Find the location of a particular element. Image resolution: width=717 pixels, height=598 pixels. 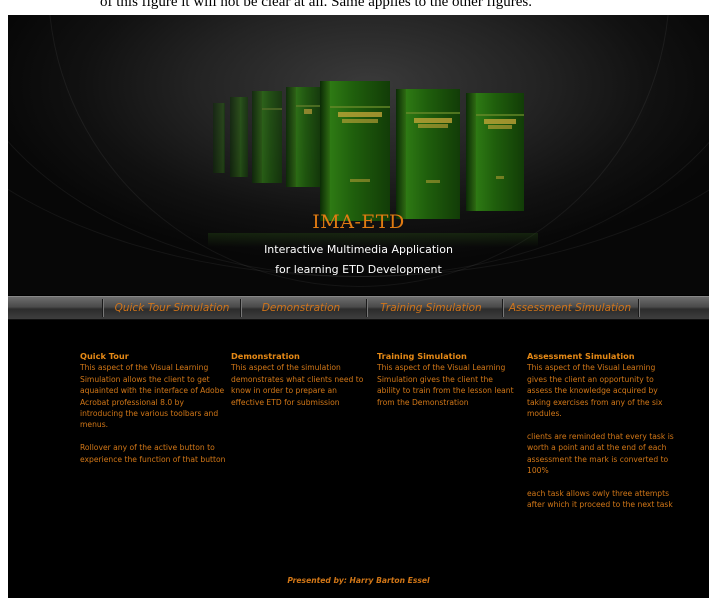

nav-training-simulation: Training Simulation is located at coordinates (431, 308).